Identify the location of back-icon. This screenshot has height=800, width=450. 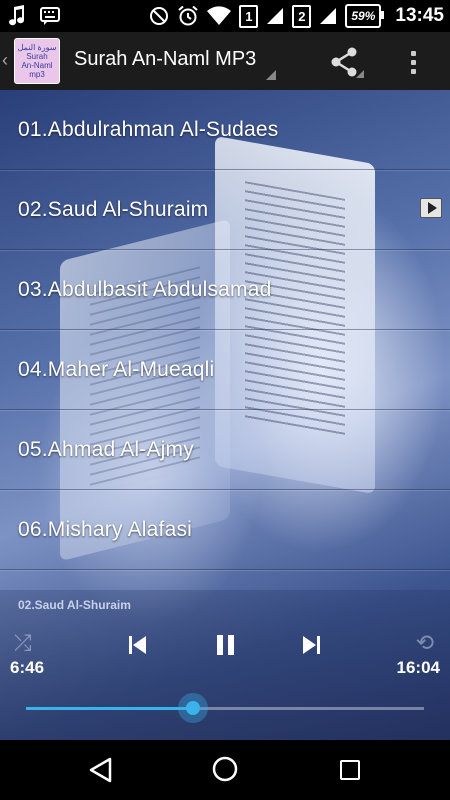
(100, 770).